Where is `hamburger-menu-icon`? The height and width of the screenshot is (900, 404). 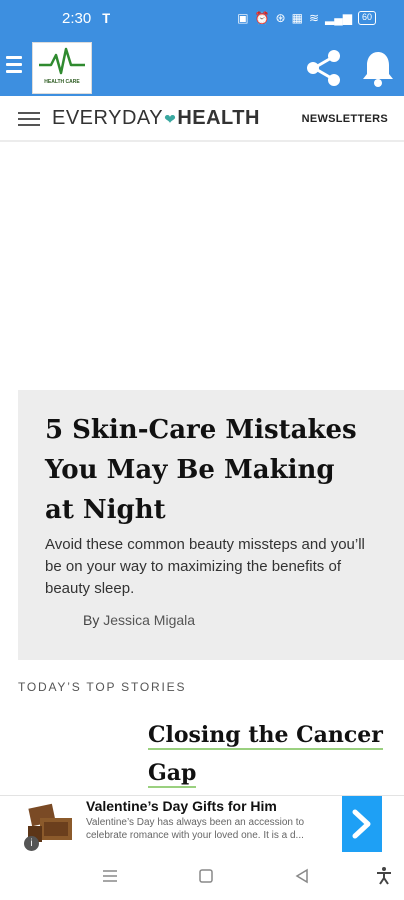 hamburger-menu-icon is located at coordinates (30, 120).